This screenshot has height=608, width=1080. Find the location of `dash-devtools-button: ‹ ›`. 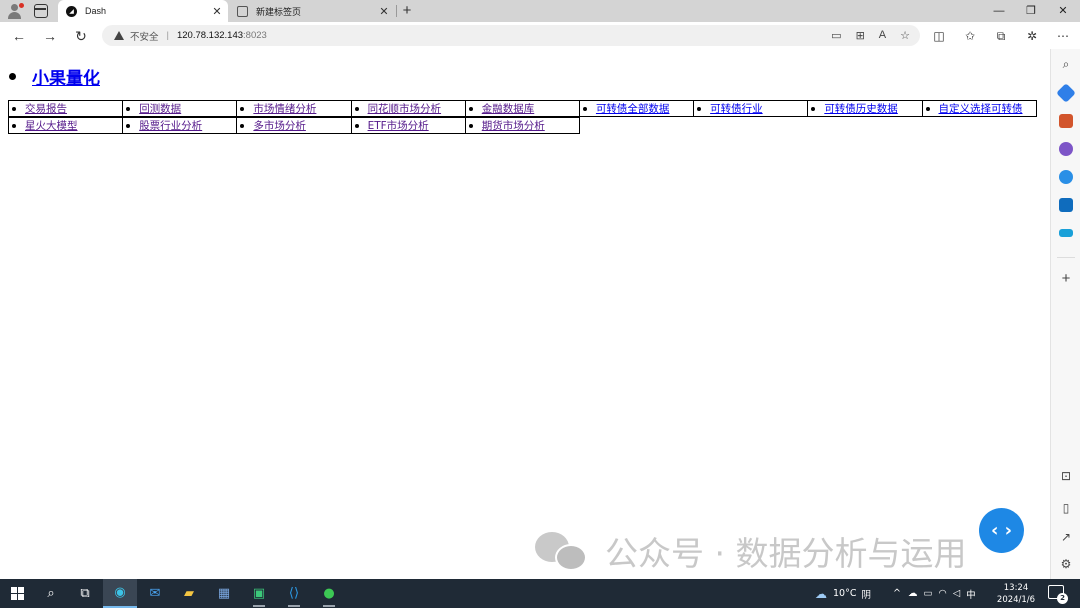

dash-devtools-button: ‹ › is located at coordinates (1001, 530).